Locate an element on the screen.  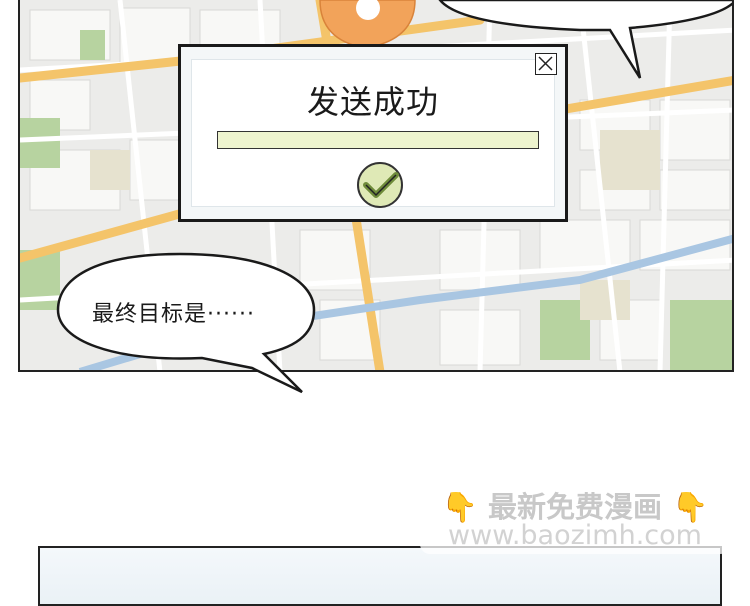
checkmark-icon is located at coordinates (380, 185).